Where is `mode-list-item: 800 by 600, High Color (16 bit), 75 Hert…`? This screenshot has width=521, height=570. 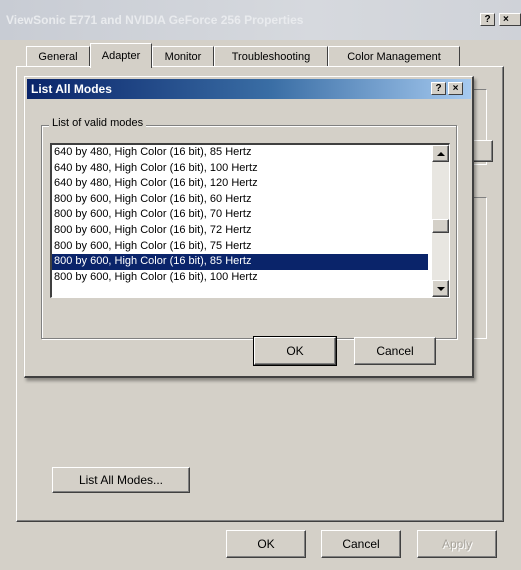
mode-list-item: 800 by 600, High Color (16 bit), 75 Hert… is located at coordinates (240, 247).